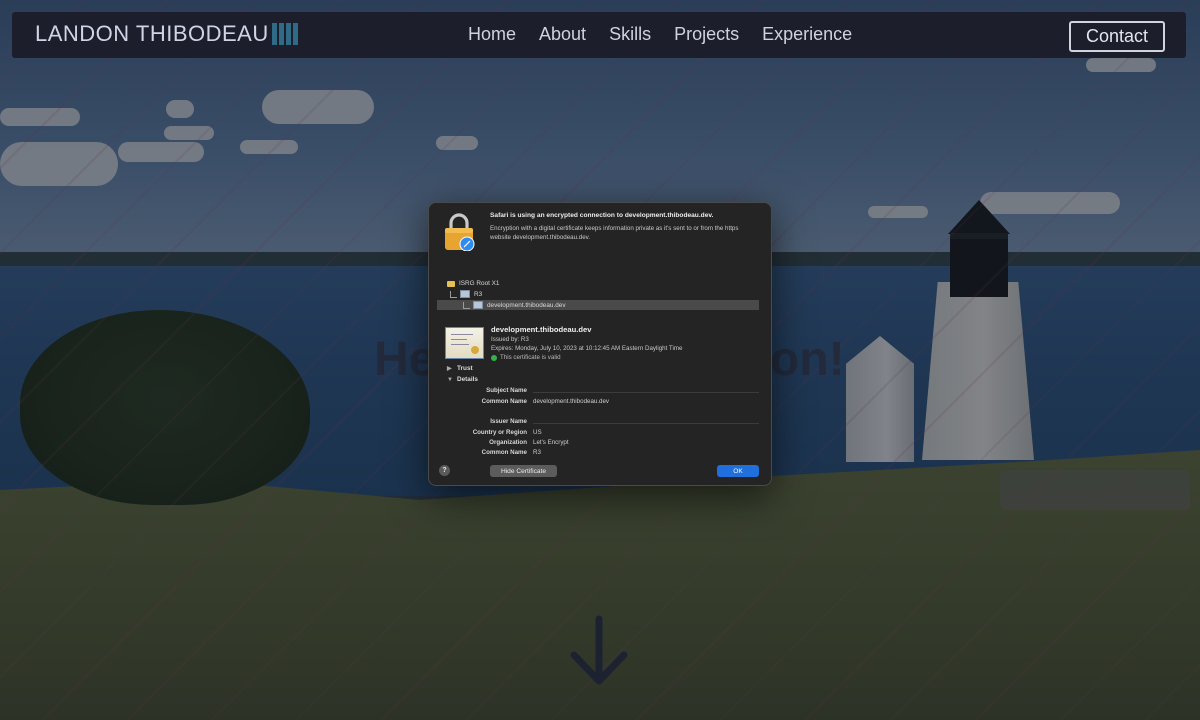 The height and width of the screenshot is (720, 1200). Describe the element at coordinates (152, 33) in the screenshot. I see `brand-name: LANDON THIBODEAU` at that location.